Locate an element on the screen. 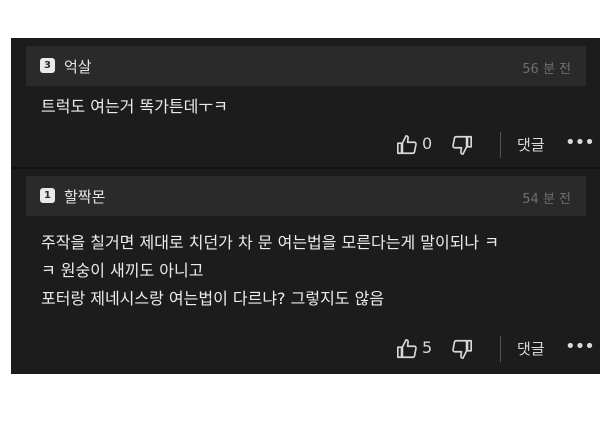 The height and width of the screenshot is (434, 600). comment-line: 트럭도 여는거 똑가튼데ㅜㅋ is located at coordinates (134, 106).